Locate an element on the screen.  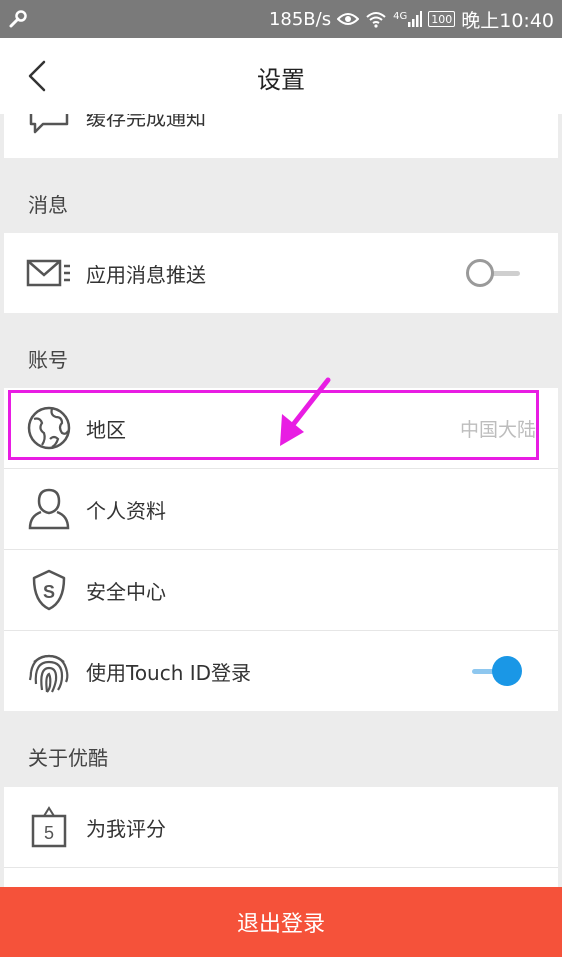
touch-id-toggle is located at coordinates (494, 671).